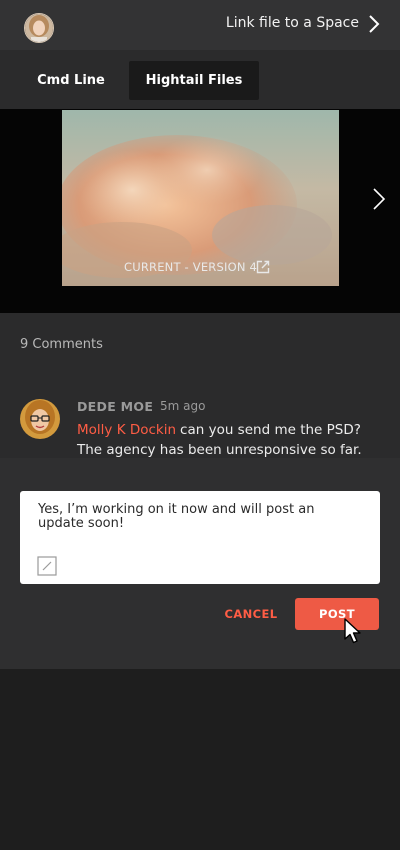 The width and height of the screenshot is (400, 850). I want to click on comment-time: 5m ago, so click(183, 406).